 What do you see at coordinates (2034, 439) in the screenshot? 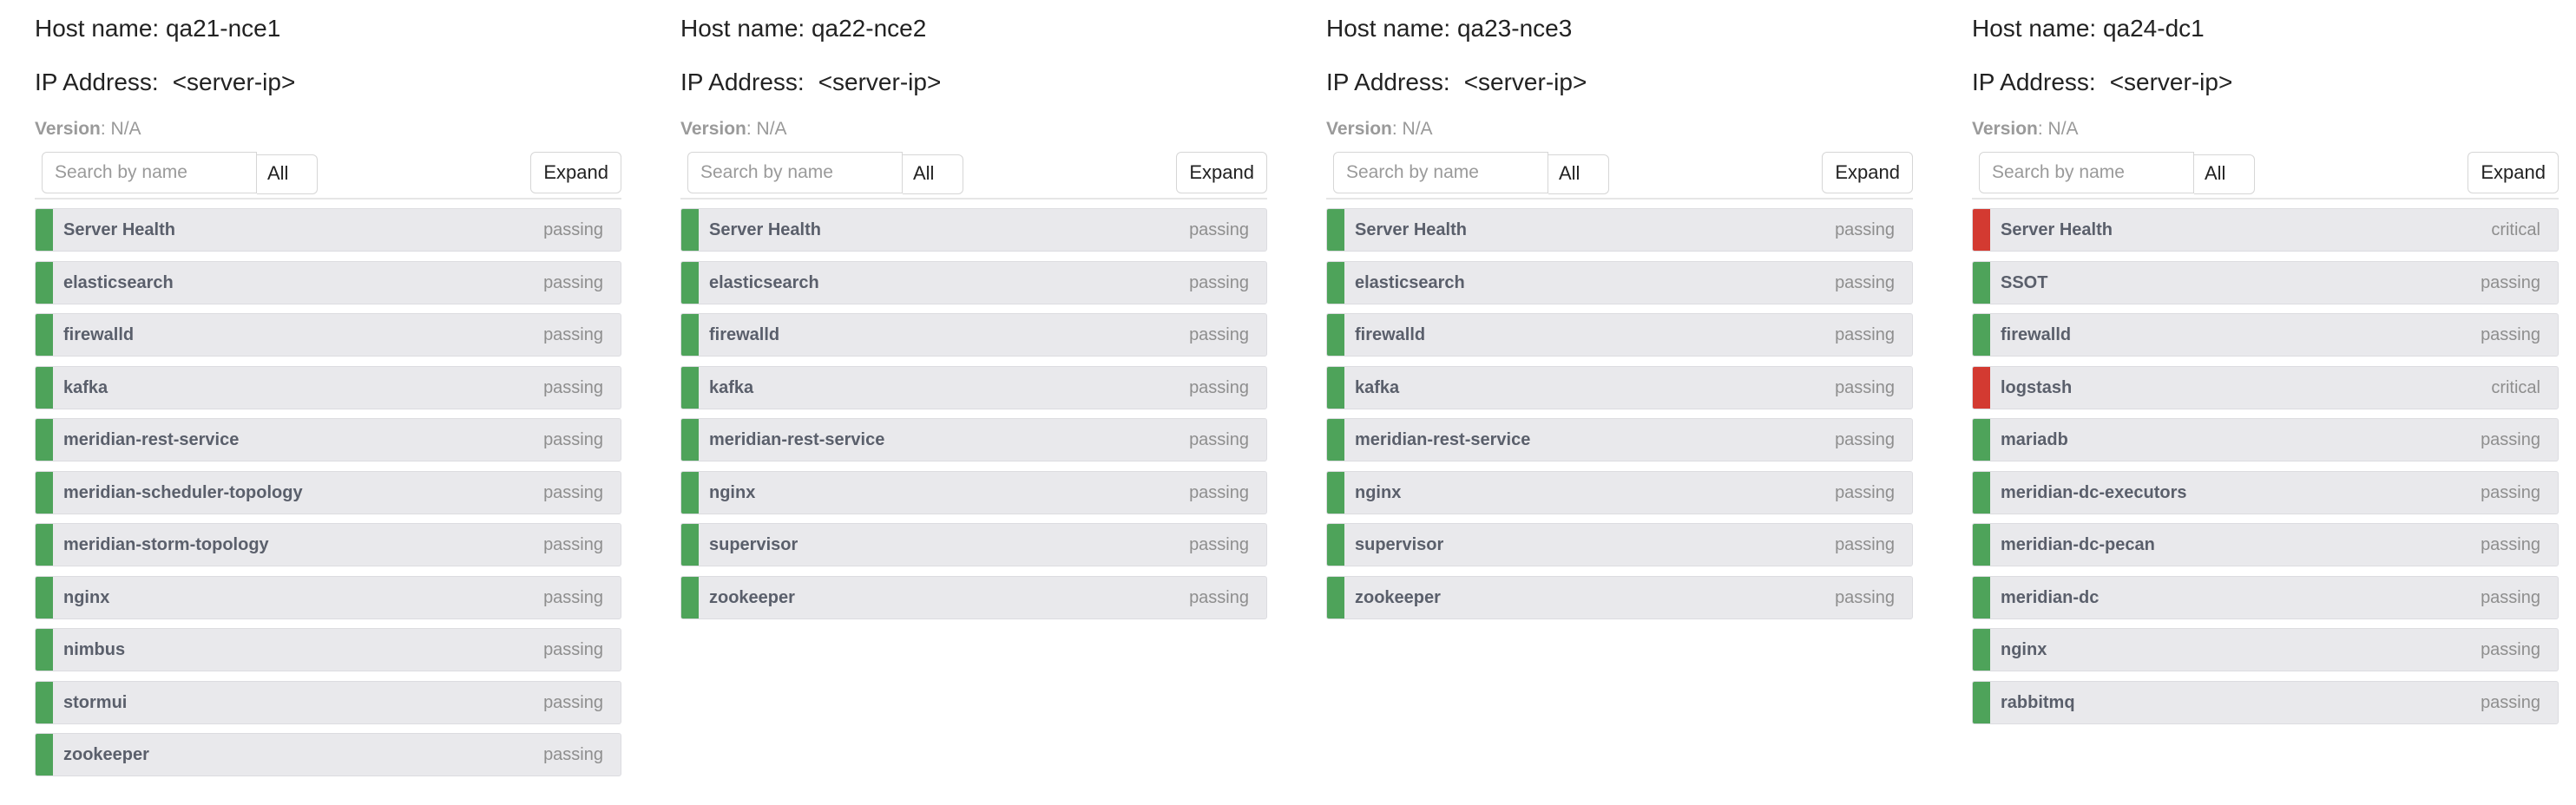
I see `check-name: mariadb` at bounding box center [2034, 439].